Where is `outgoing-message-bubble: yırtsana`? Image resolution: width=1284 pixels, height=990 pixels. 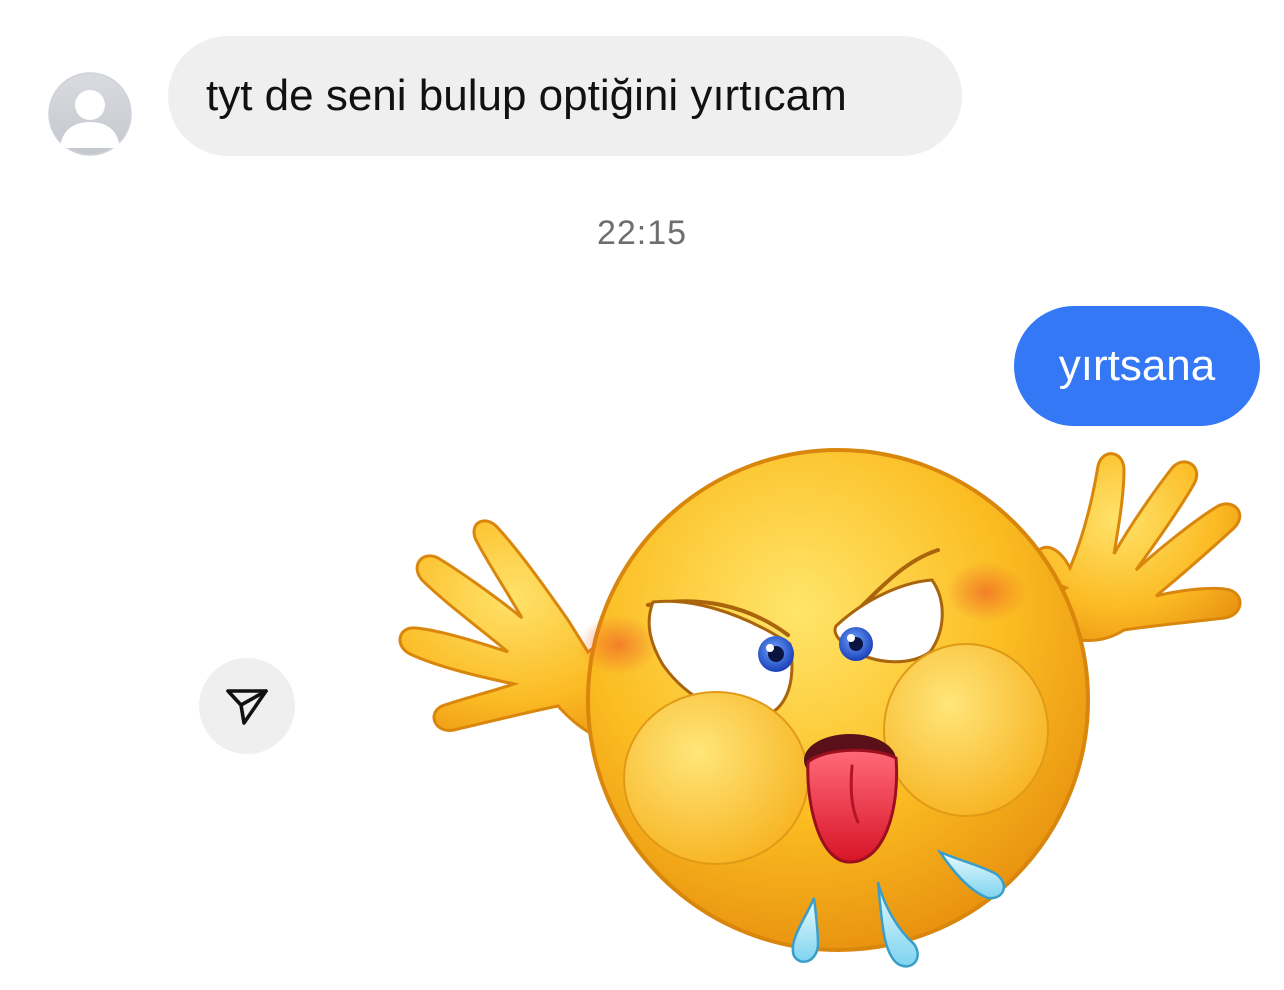
outgoing-message-bubble: yırtsana is located at coordinates (1137, 366).